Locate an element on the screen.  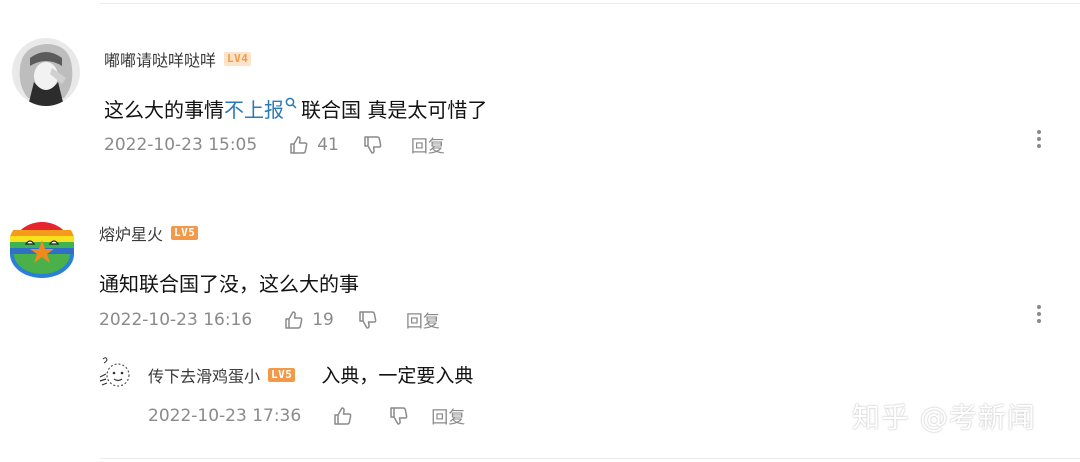
comment-text-before: 这么大的事情 is located at coordinates (164, 110).